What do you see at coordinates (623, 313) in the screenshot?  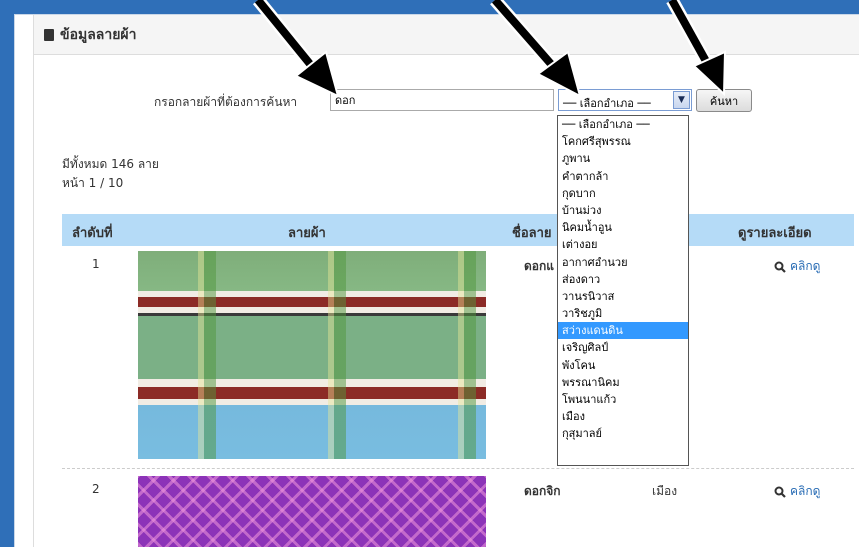 I see `dropdown-option: วาริชภูมิ` at bounding box center [623, 313].